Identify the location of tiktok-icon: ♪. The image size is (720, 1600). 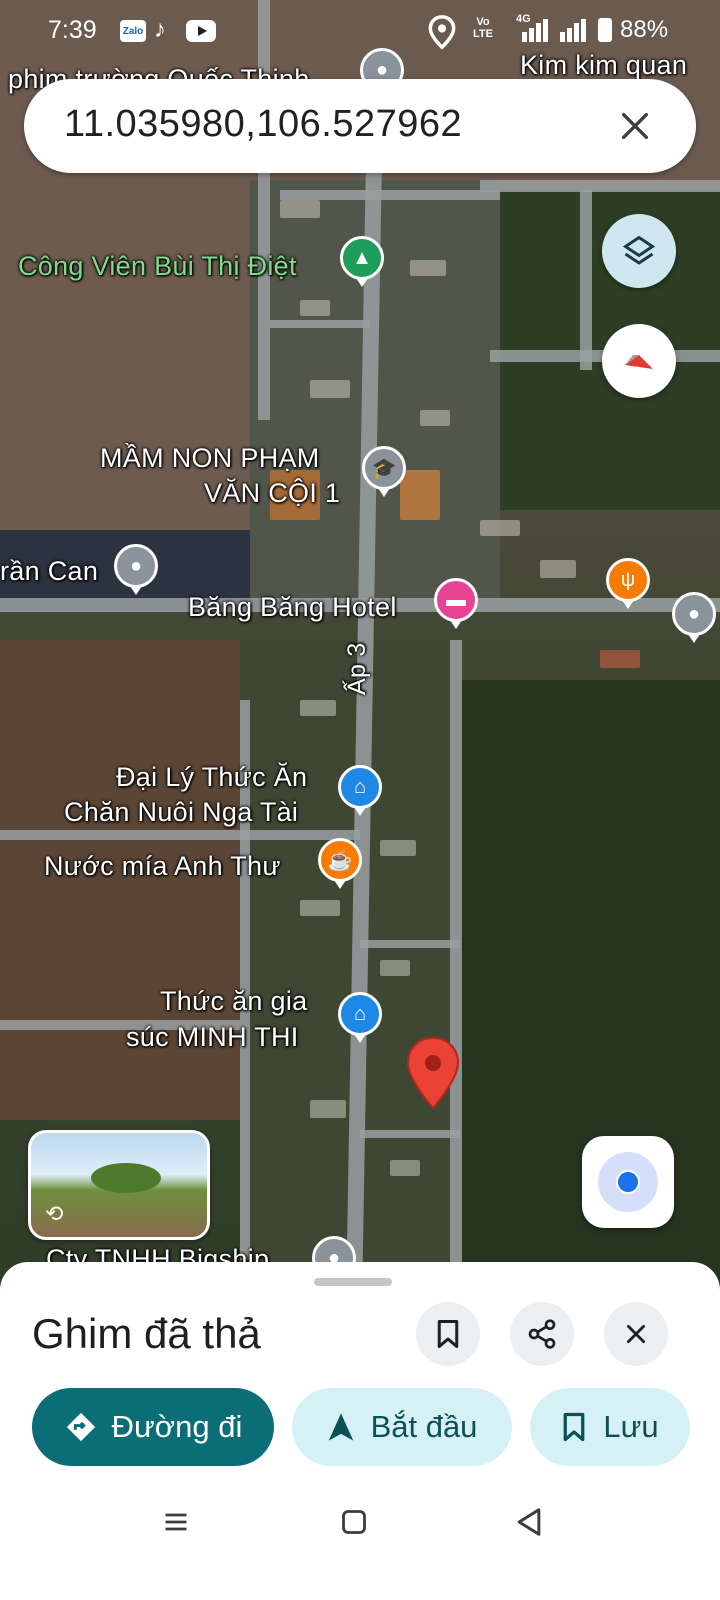
(160, 29).